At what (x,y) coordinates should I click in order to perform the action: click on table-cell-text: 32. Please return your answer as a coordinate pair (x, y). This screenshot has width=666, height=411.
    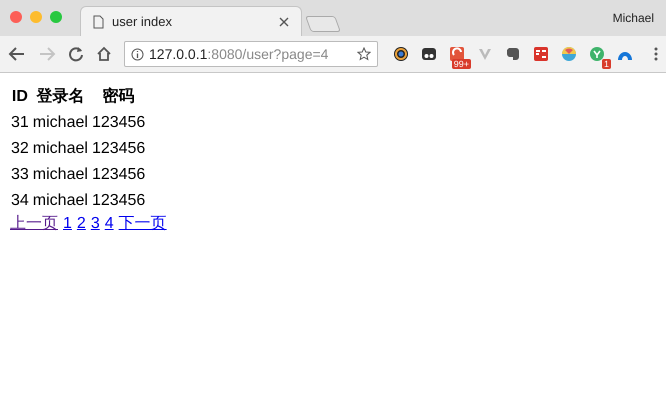
    Looking at the image, I should click on (20, 149).